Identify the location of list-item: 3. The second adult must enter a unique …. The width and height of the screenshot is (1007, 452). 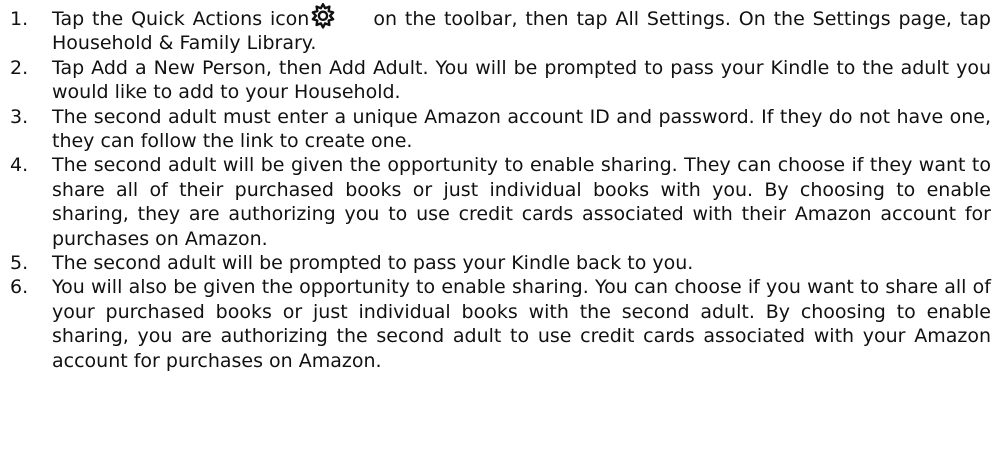
(500, 129).